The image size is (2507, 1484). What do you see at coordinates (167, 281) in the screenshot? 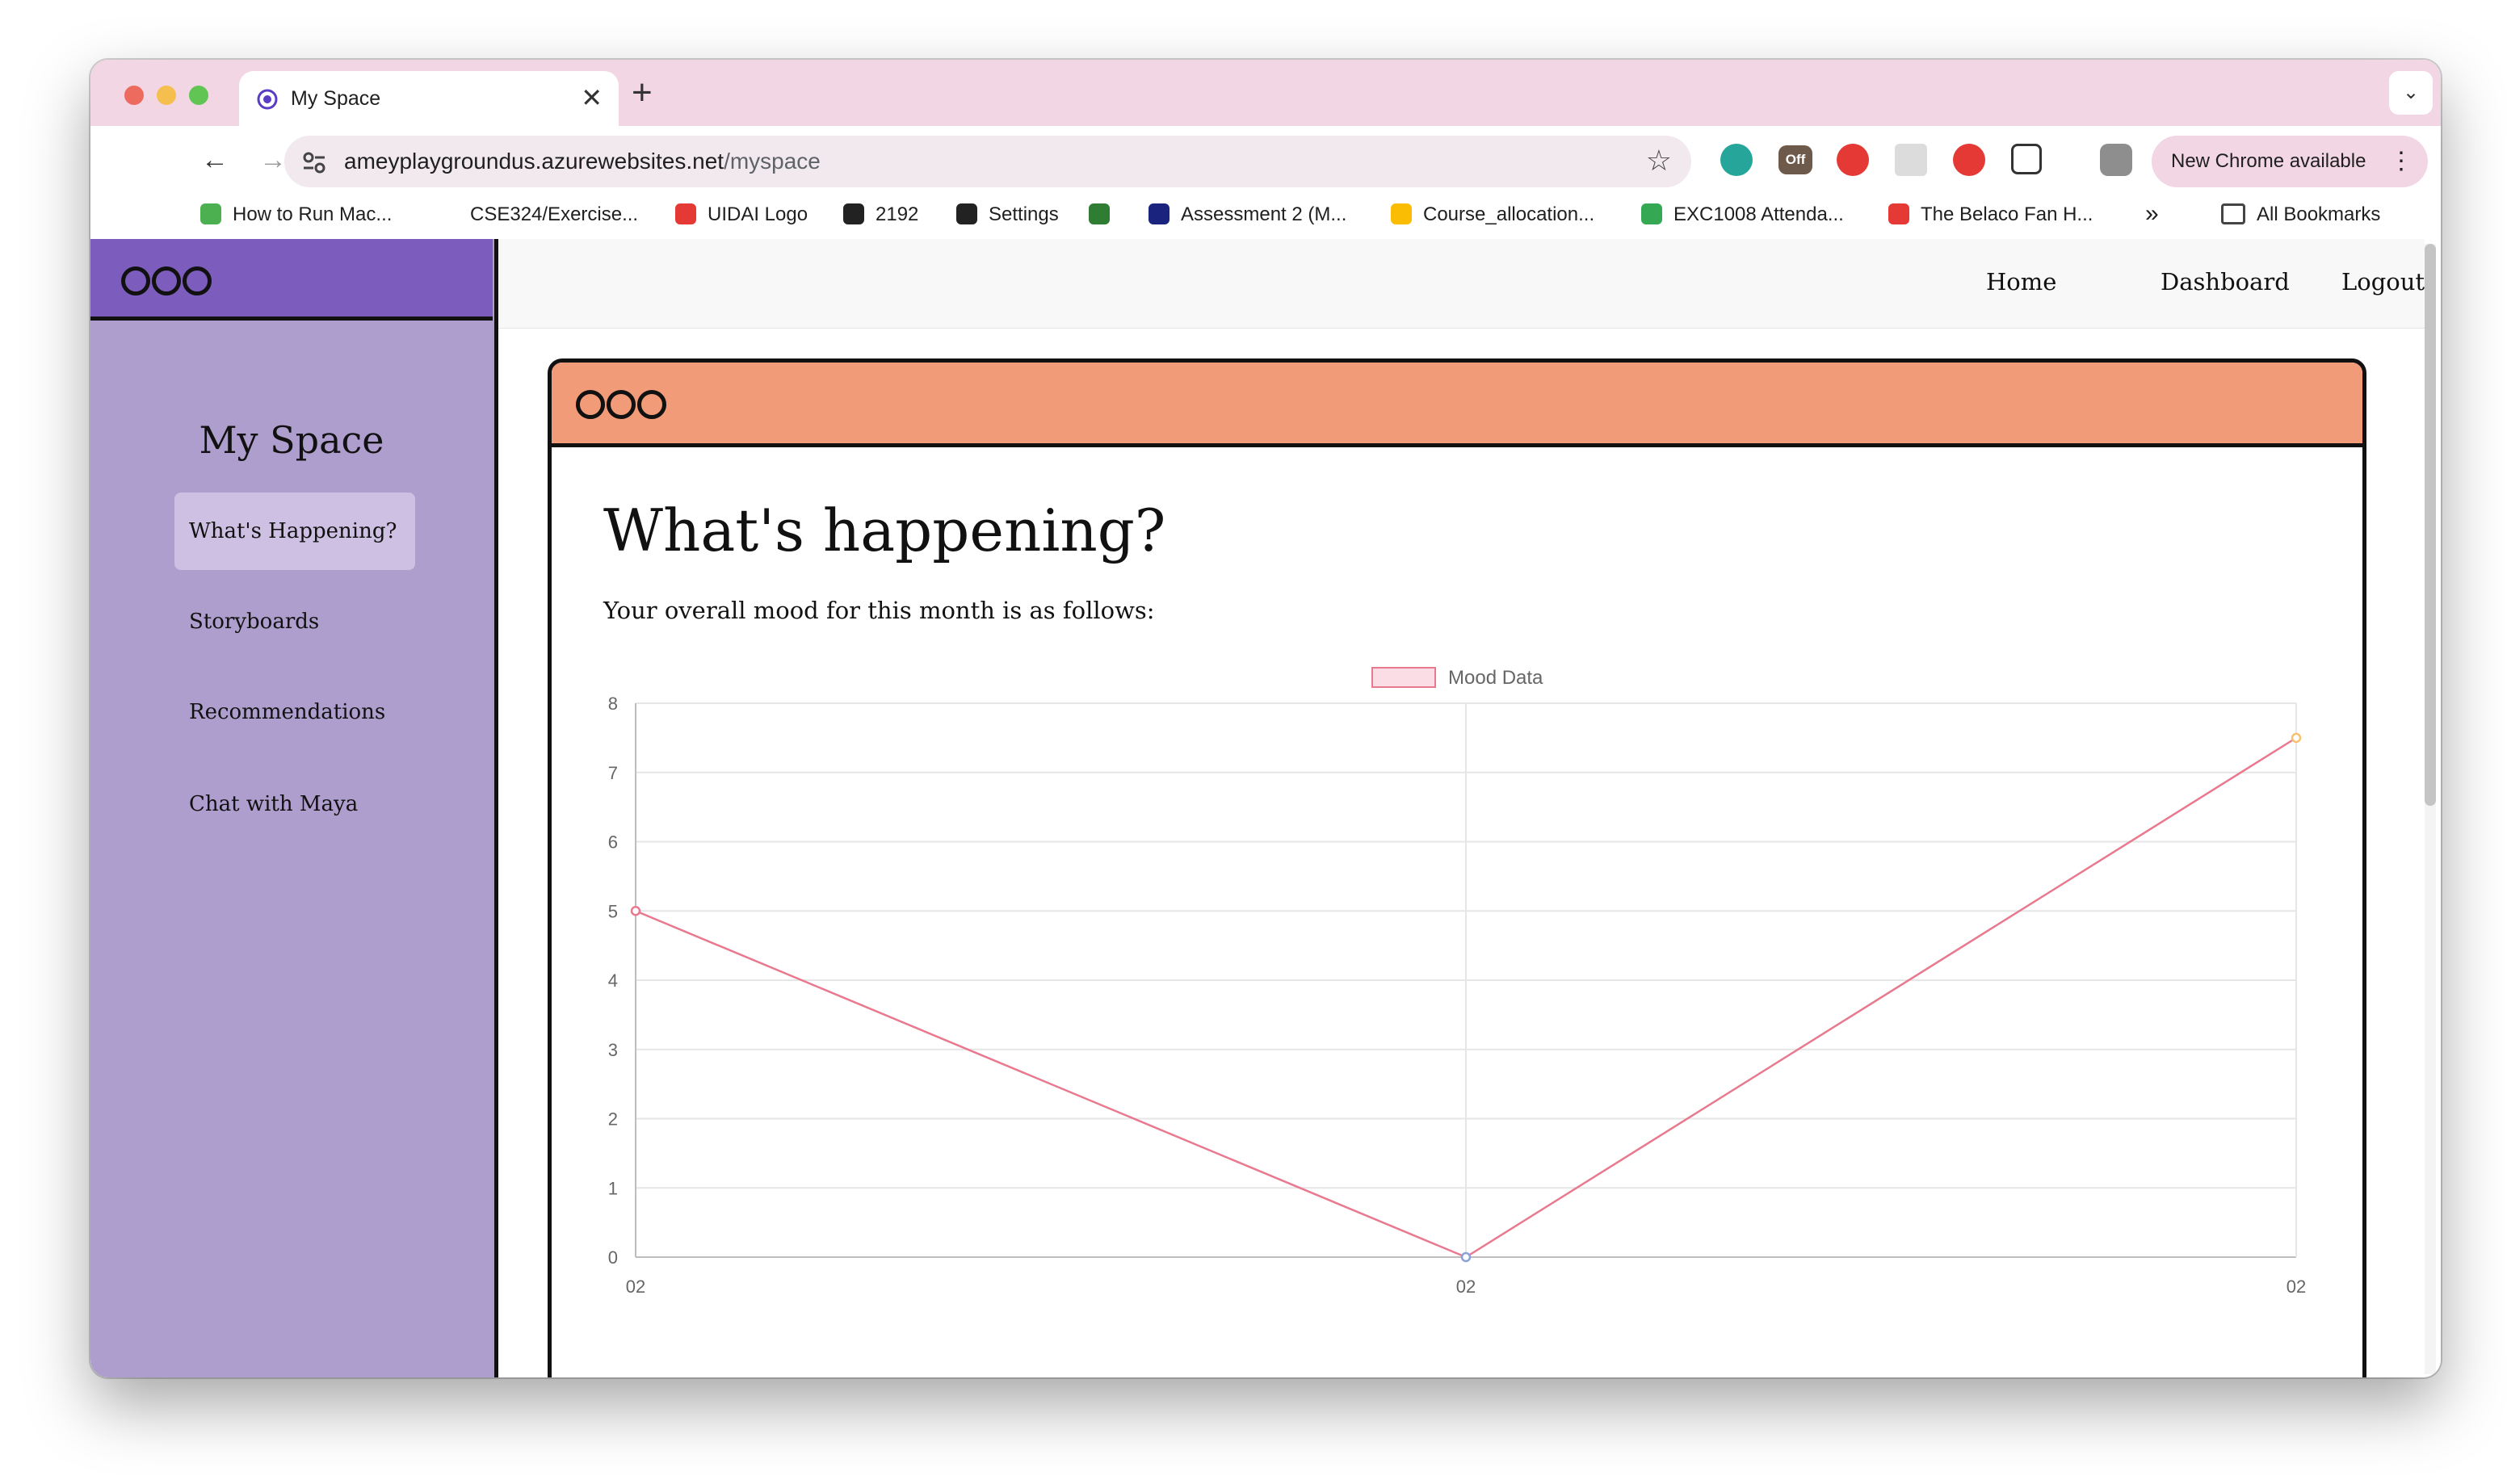
I see `three-circles-logo-icon` at bounding box center [167, 281].